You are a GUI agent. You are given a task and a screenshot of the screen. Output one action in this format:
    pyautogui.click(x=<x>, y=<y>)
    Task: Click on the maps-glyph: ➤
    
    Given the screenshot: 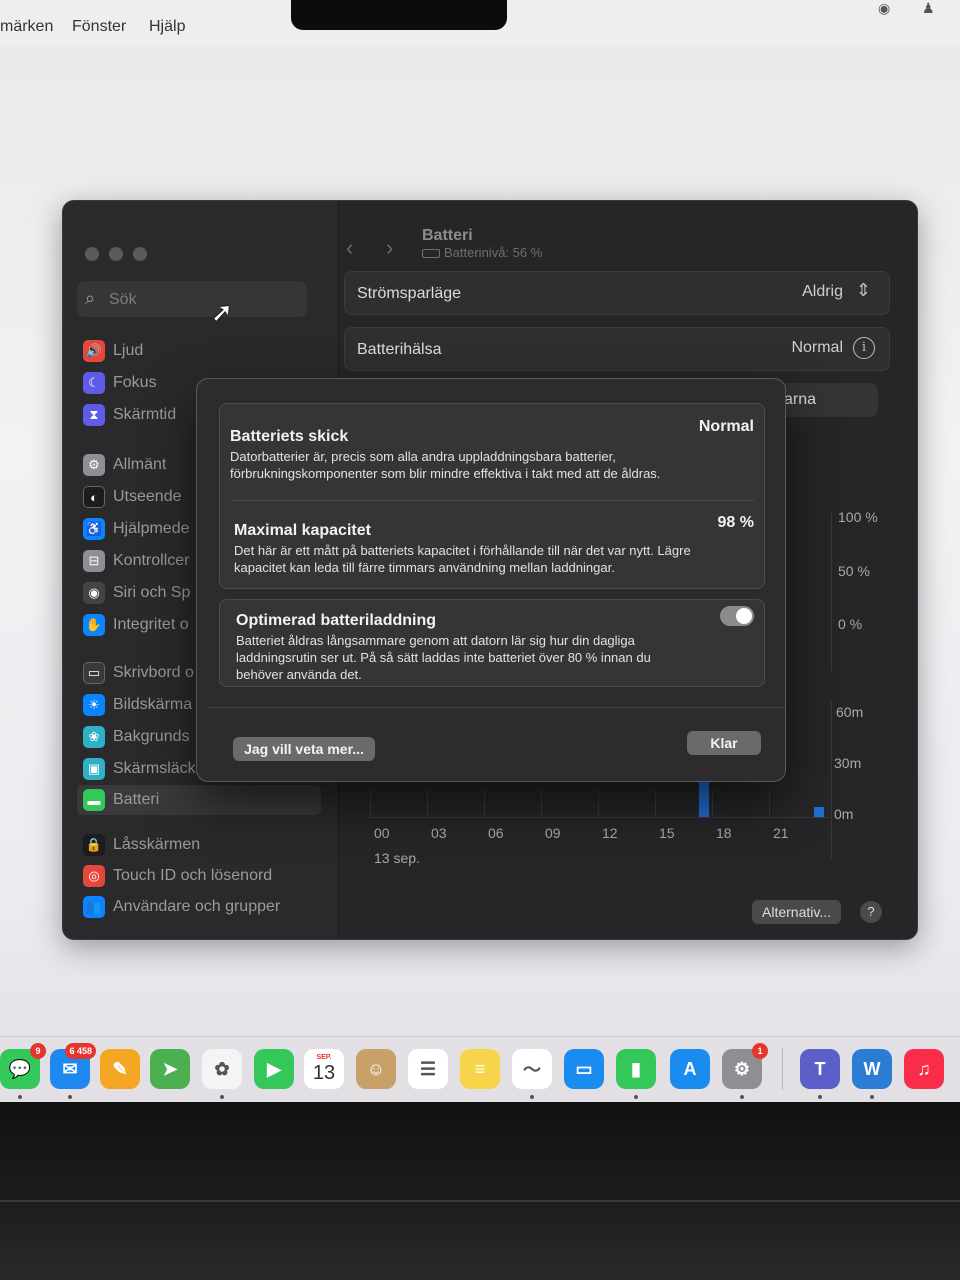 What is the action you would take?
    pyautogui.click(x=170, y=1068)
    